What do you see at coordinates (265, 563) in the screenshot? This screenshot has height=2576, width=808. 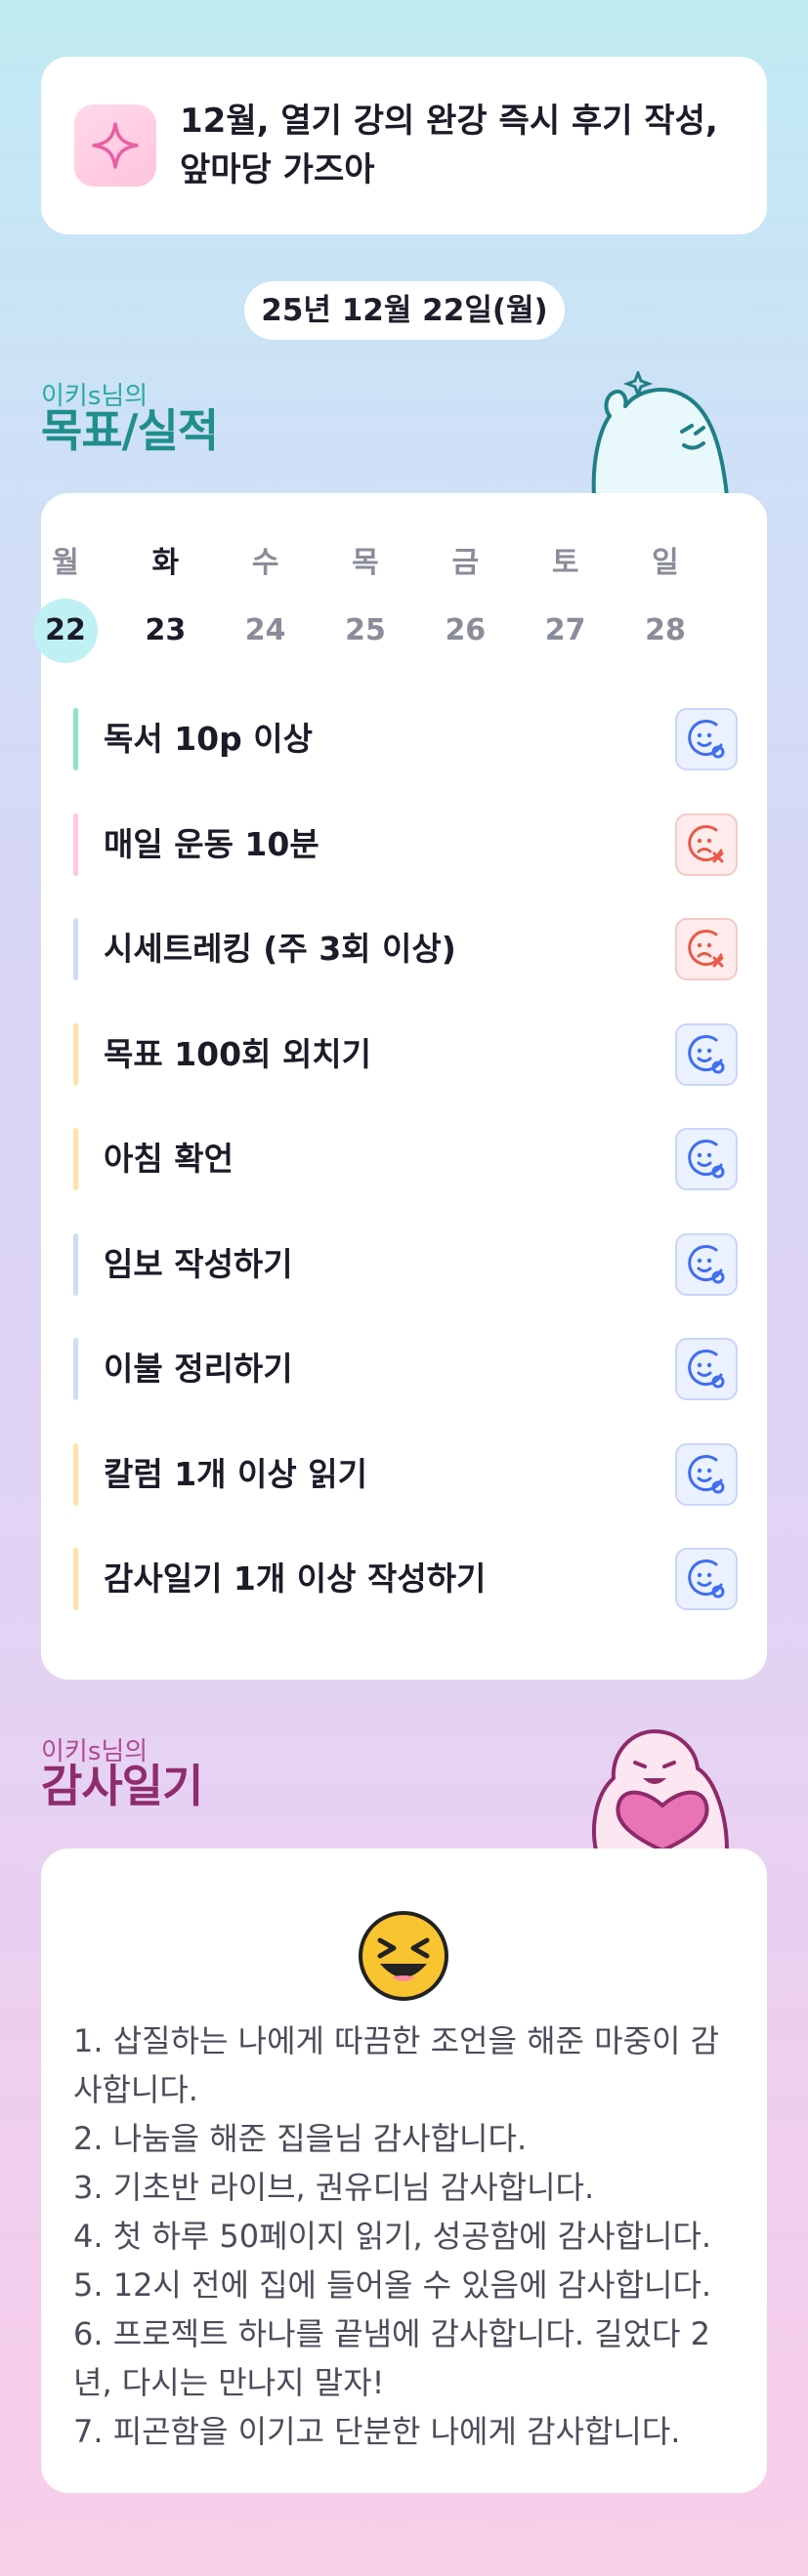 I see `weekday-wed: 수` at bounding box center [265, 563].